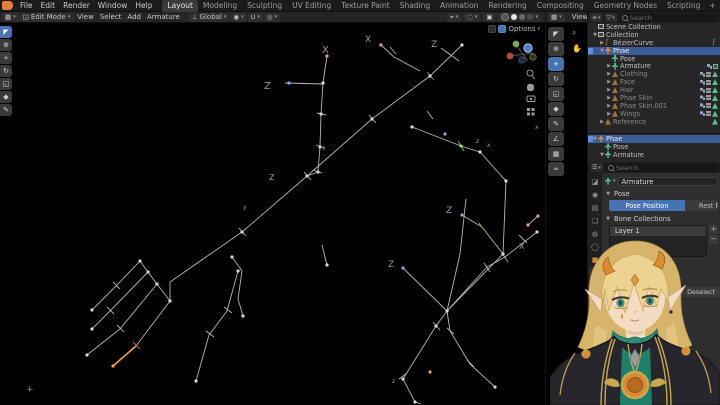  I want to click on outliner-row-b-ziercurve: ▶ ∫ BézierCurve ∫, so click(654, 43).